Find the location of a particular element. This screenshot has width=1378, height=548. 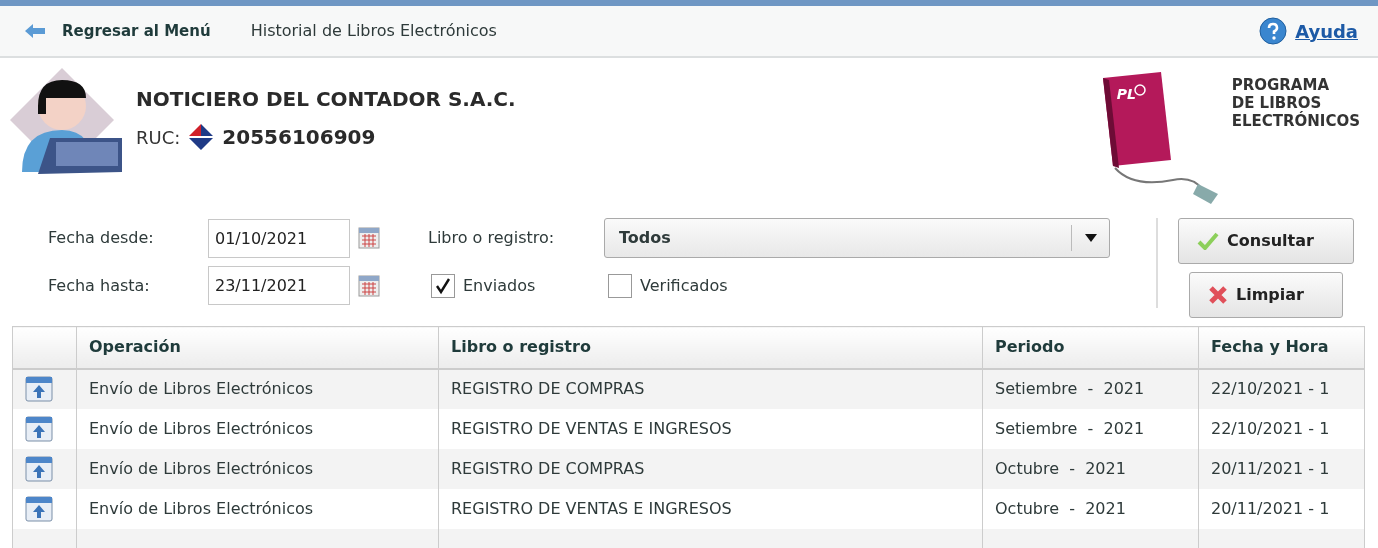

date-from-label: Fecha desde: is located at coordinates (101, 238).